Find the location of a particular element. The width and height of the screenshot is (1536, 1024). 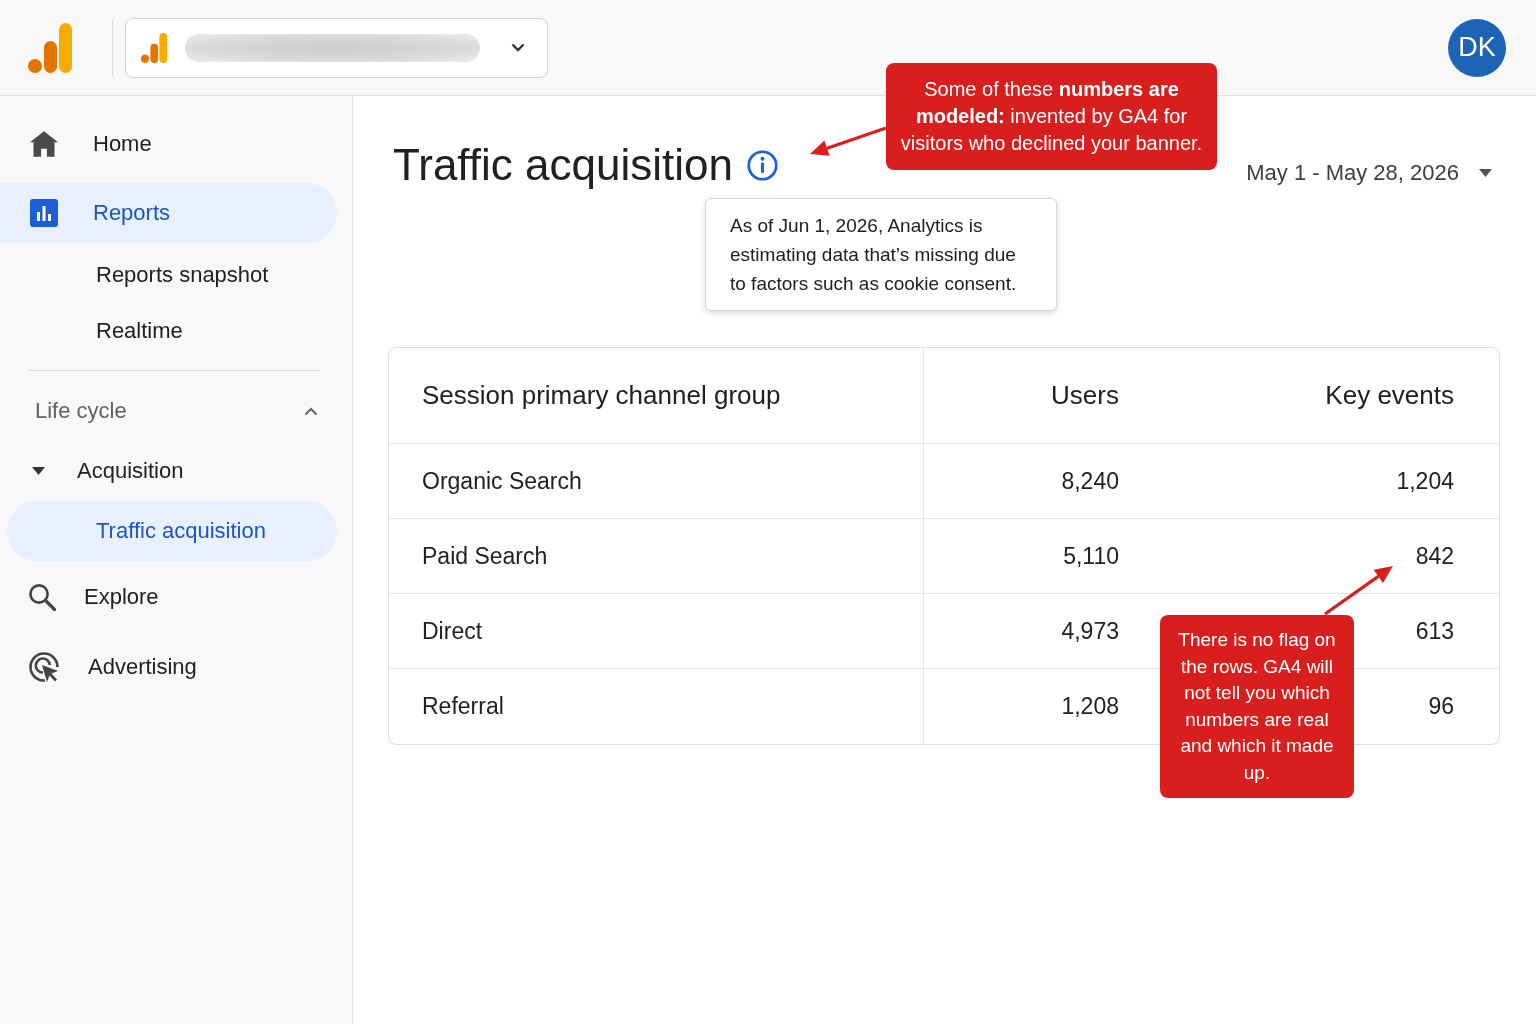

table-cell: Direct is located at coordinates (452, 631).